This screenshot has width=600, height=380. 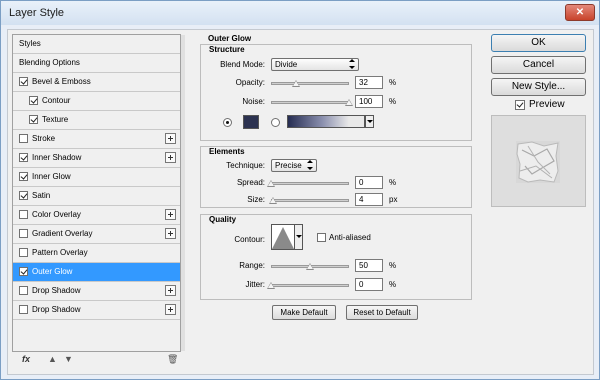 I want to click on style-list-item: Blending Options, so click(x=96, y=63).